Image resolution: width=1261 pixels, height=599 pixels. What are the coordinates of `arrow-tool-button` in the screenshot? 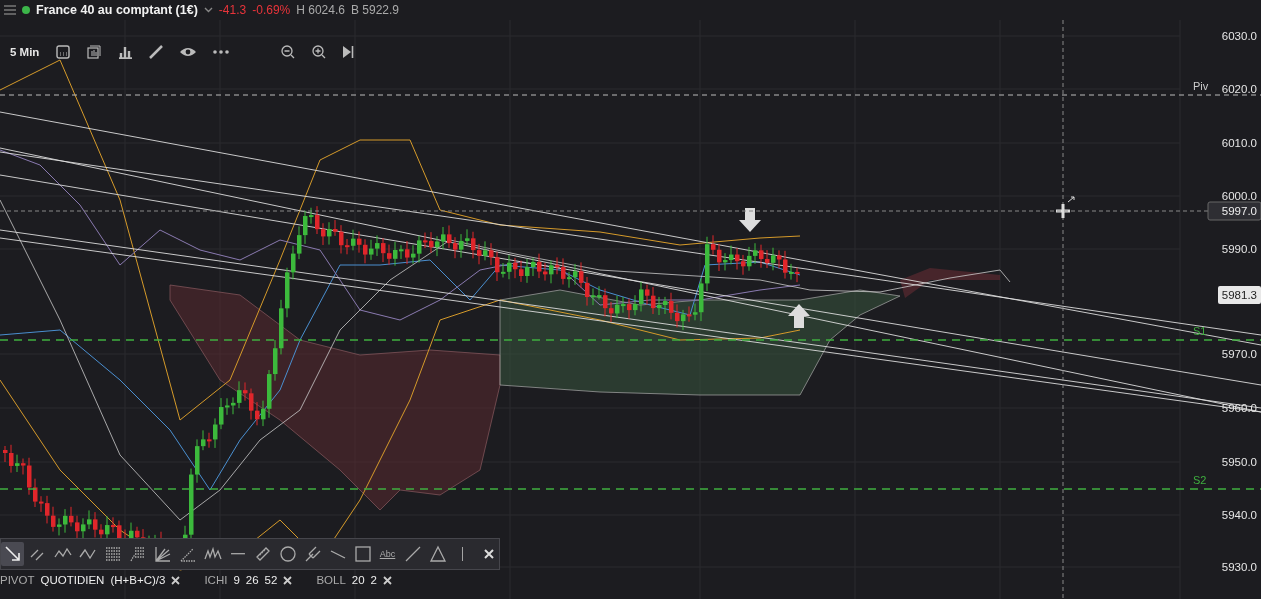 It's located at (12, 554).